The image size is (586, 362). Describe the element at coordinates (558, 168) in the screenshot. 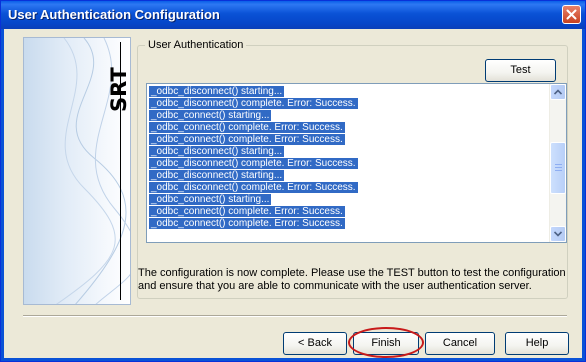

I see `scroll-thumb` at that location.